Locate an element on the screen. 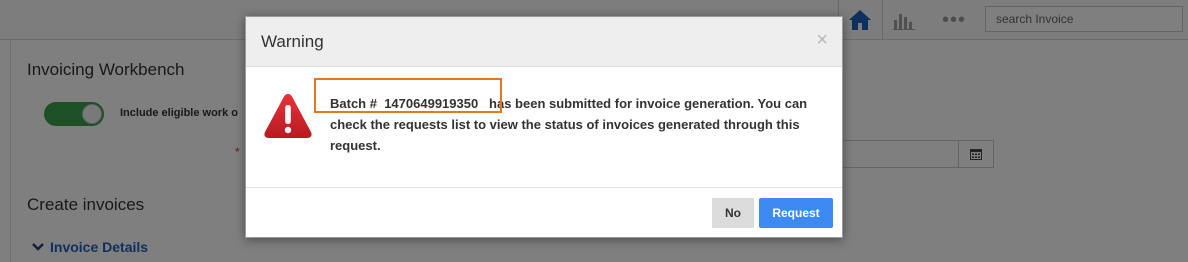 This screenshot has height=262, width=1188. no-button: No is located at coordinates (733, 213).